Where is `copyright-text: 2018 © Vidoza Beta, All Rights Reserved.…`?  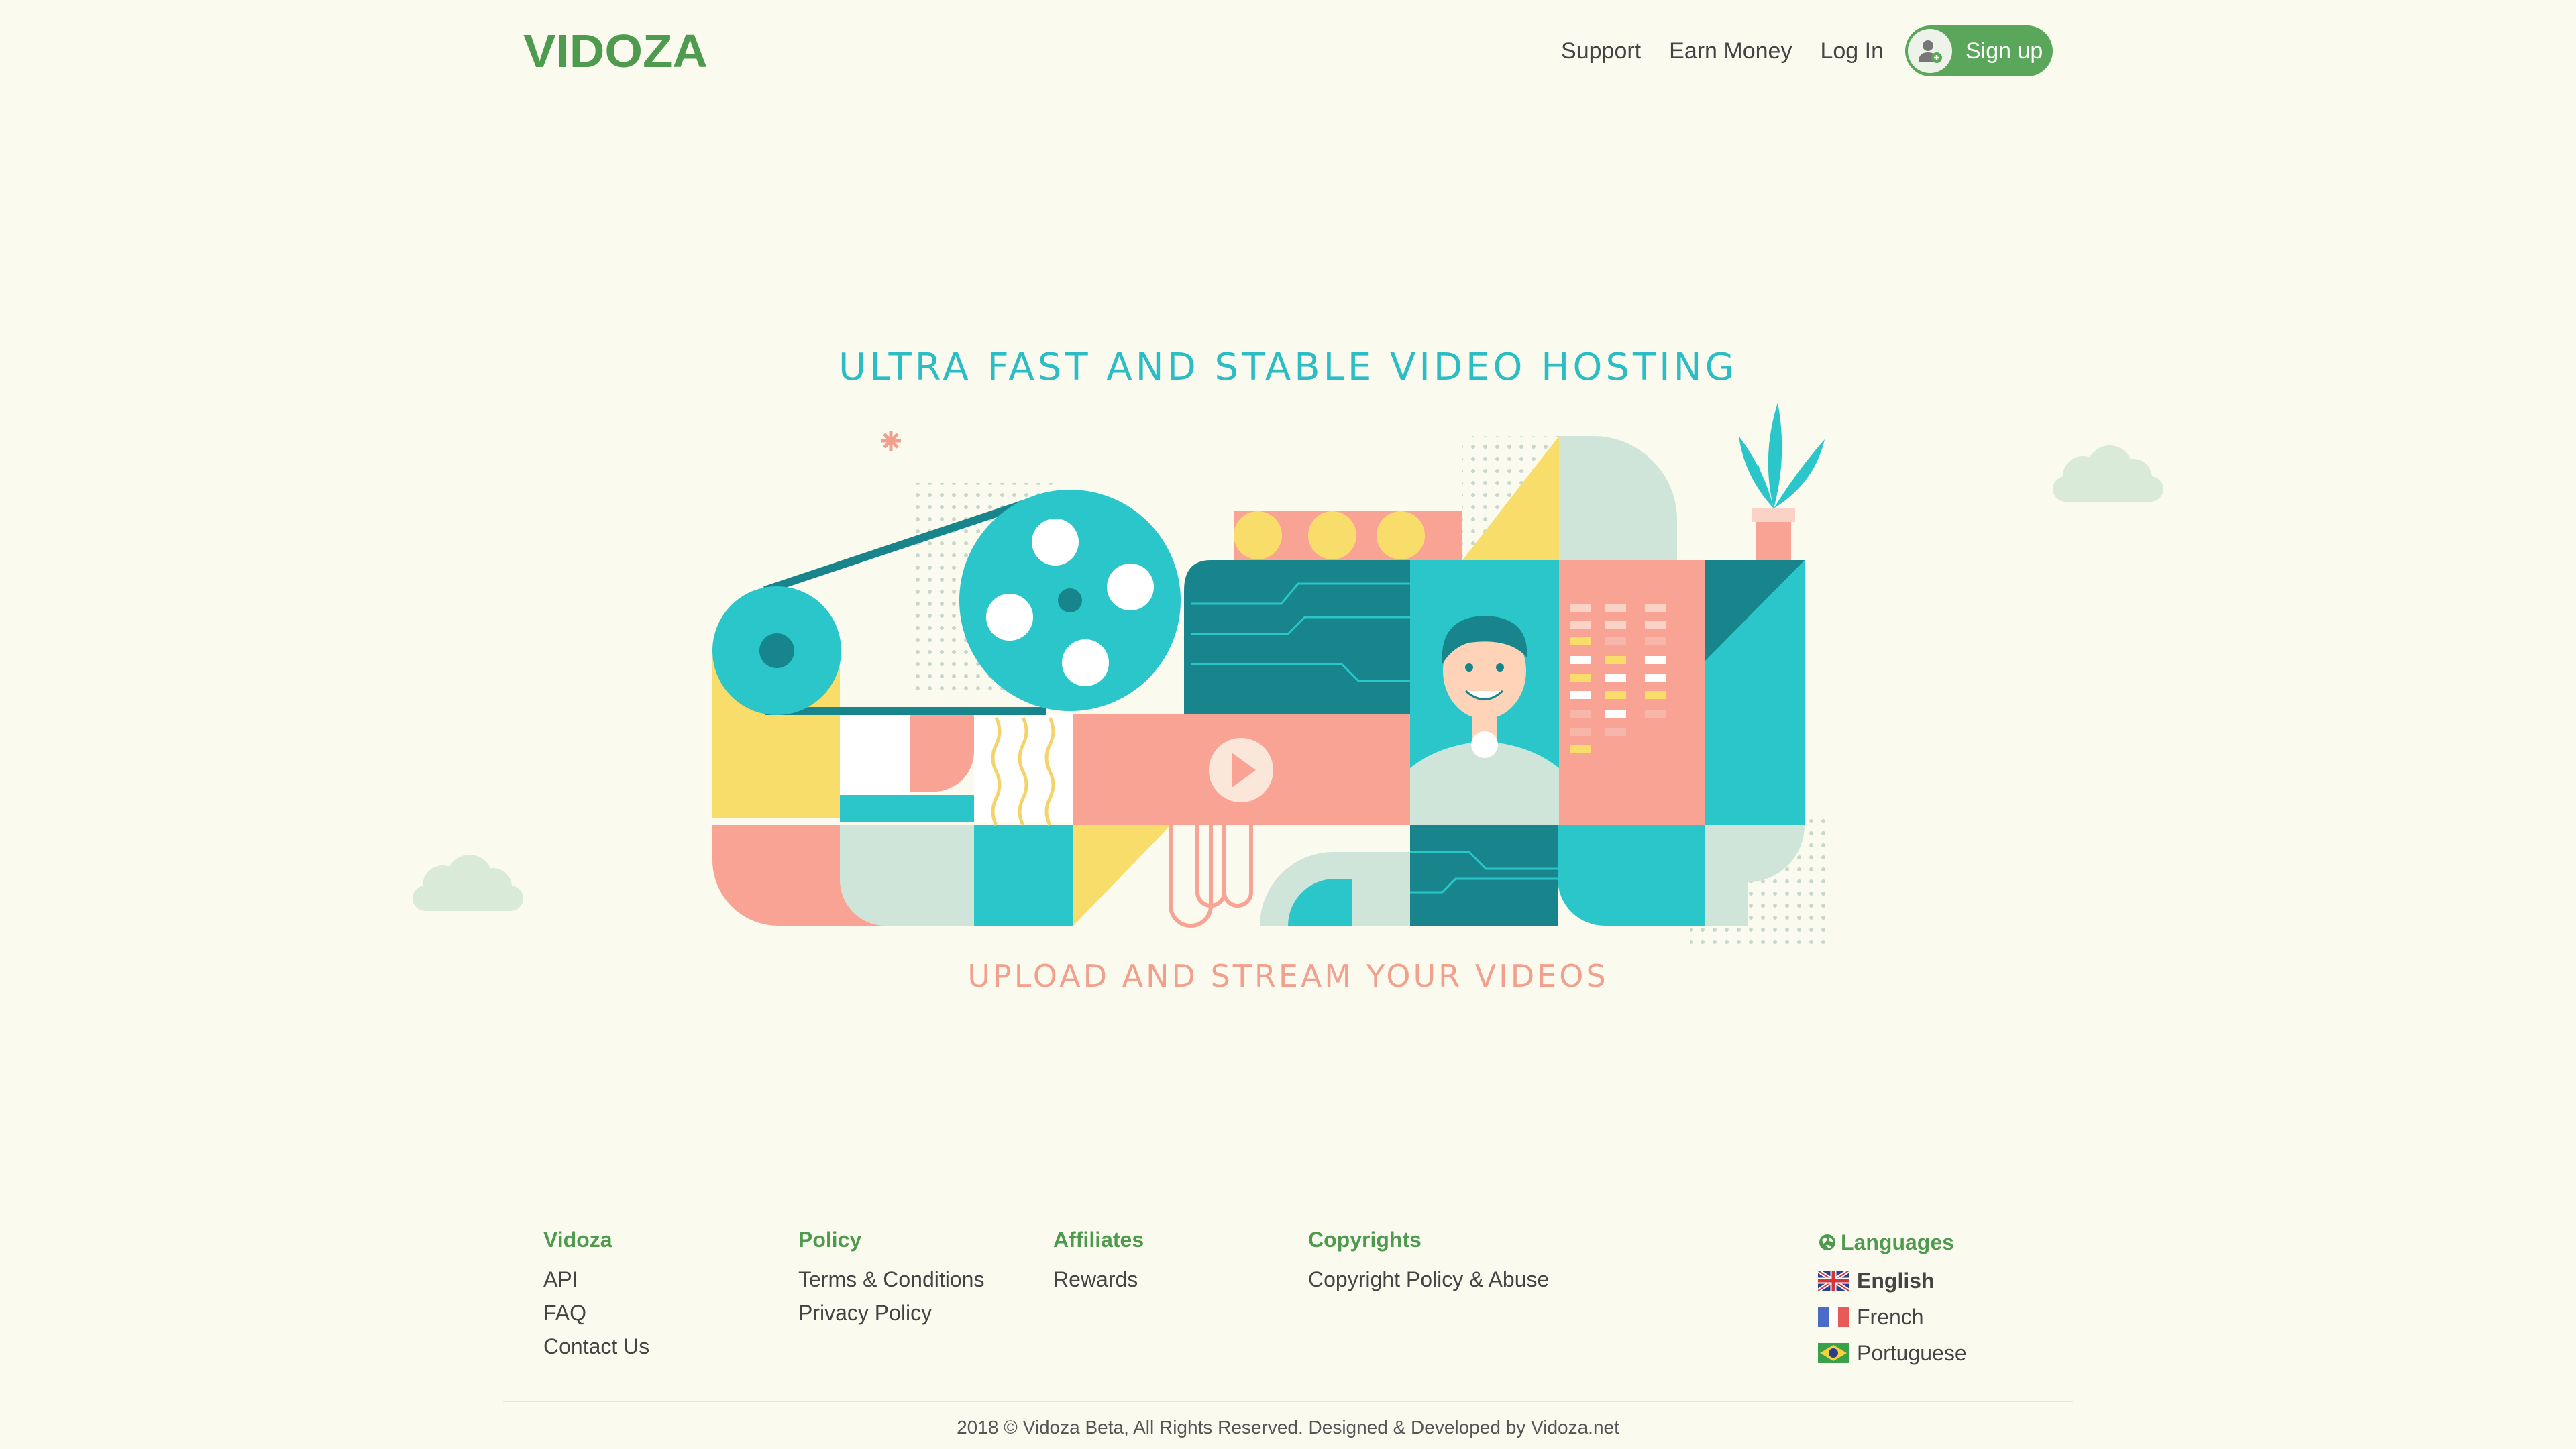 copyright-text: 2018 © Vidoza Beta, All Rights Reserved.… is located at coordinates (1288, 1427).